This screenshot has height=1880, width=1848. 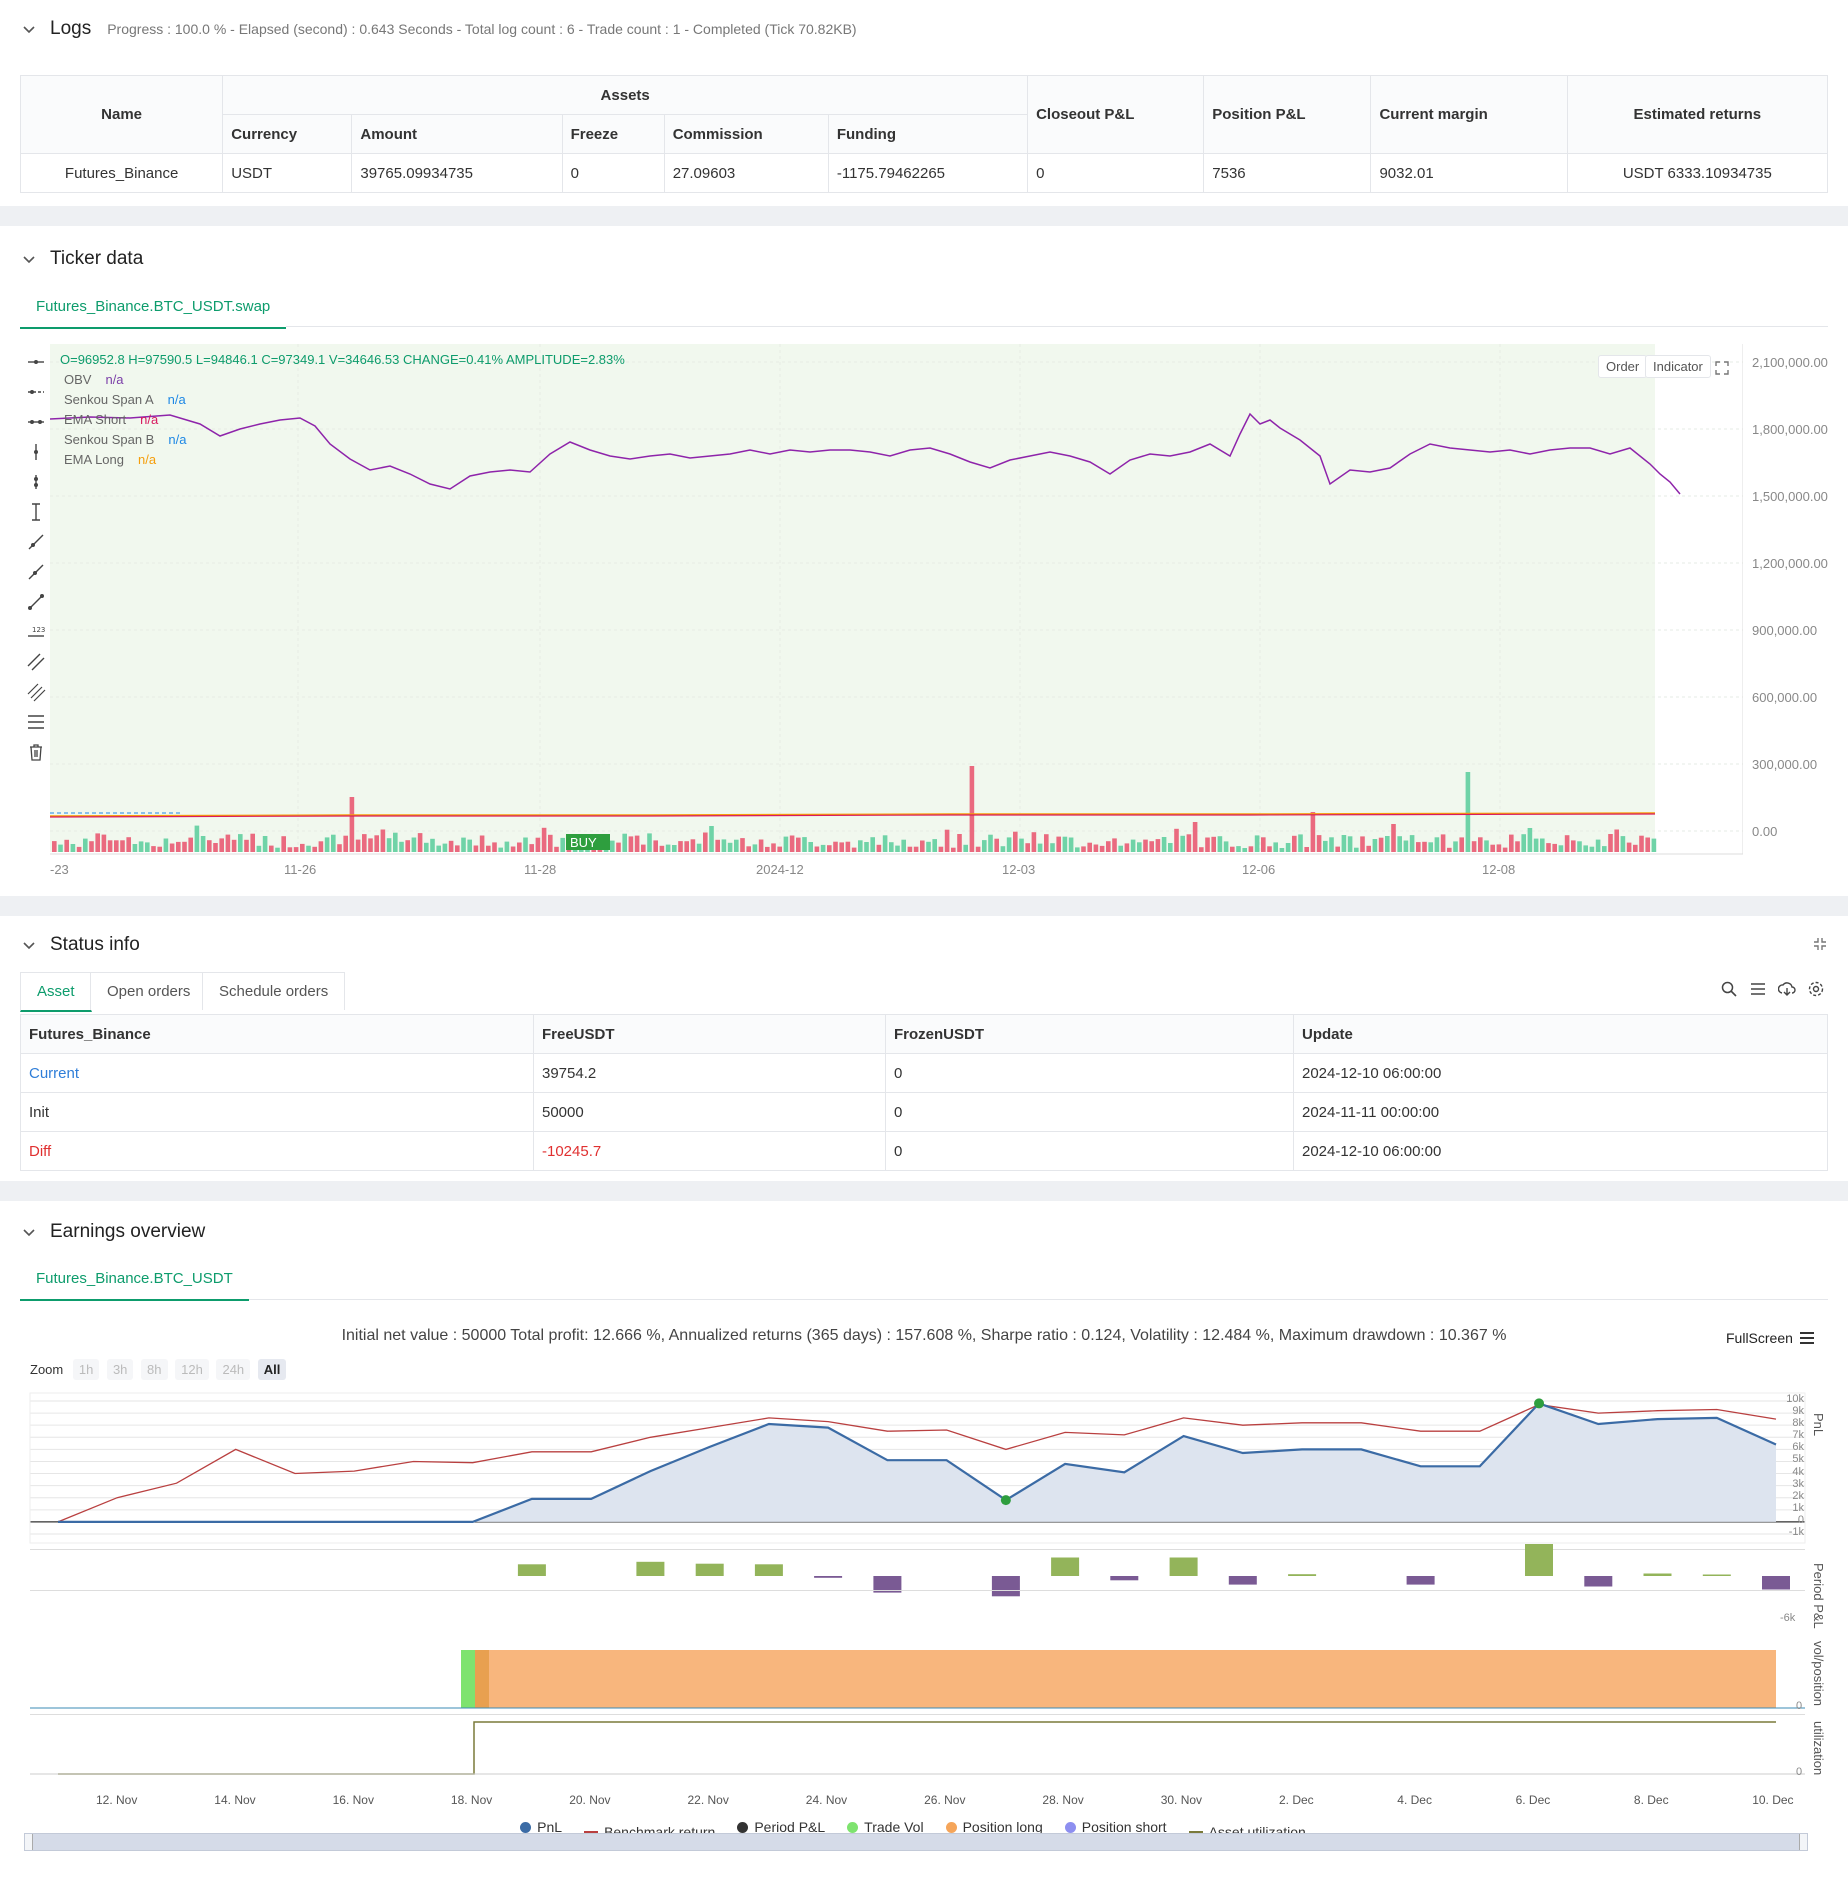 I want to click on price-range-icon, so click(x=36, y=512).